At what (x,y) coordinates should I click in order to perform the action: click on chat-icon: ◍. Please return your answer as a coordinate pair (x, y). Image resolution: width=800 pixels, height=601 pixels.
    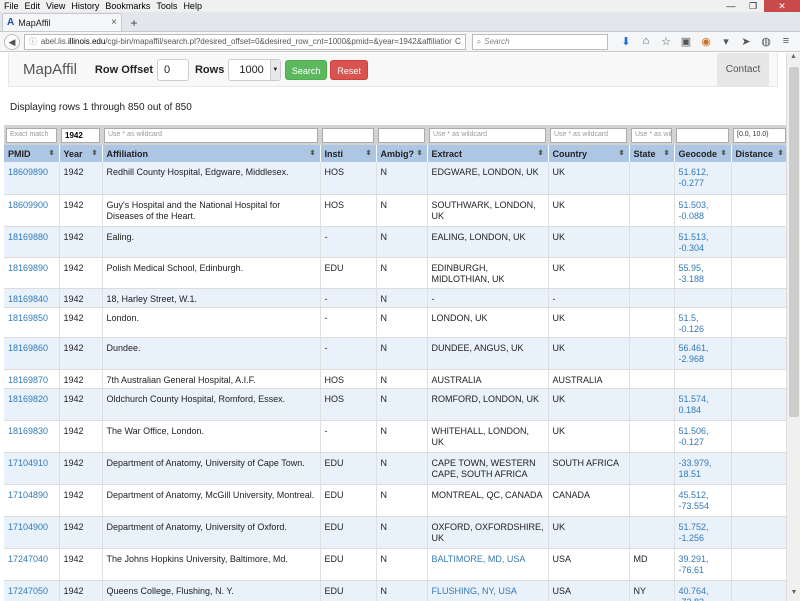
    Looking at the image, I should click on (766, 41).